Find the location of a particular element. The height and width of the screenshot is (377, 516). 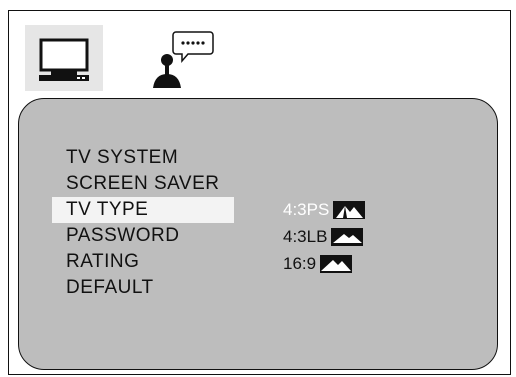

menu-item-tv-type: TV TYPE is located at coordinates (143, 210).